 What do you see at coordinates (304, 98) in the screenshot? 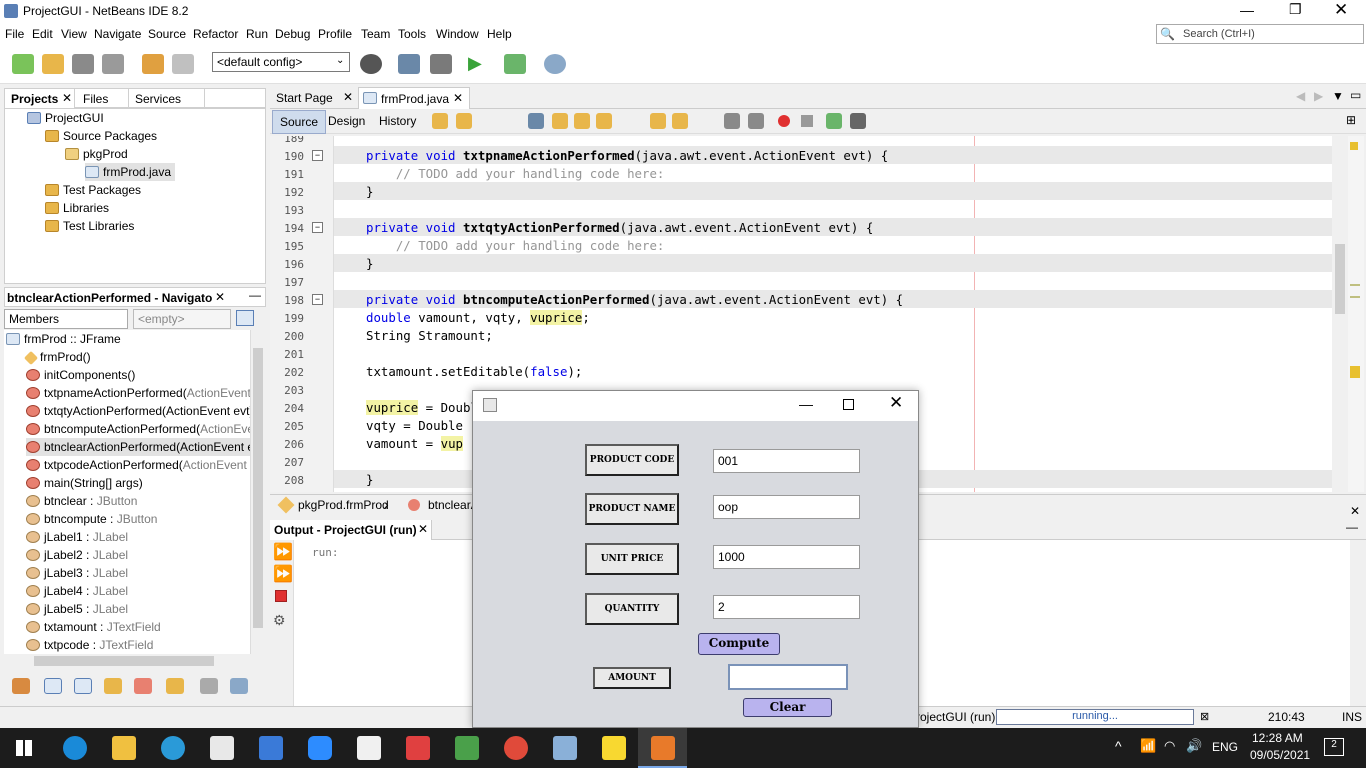
I see `tab-start-page: Start Page` at bounding box center [304, 98].